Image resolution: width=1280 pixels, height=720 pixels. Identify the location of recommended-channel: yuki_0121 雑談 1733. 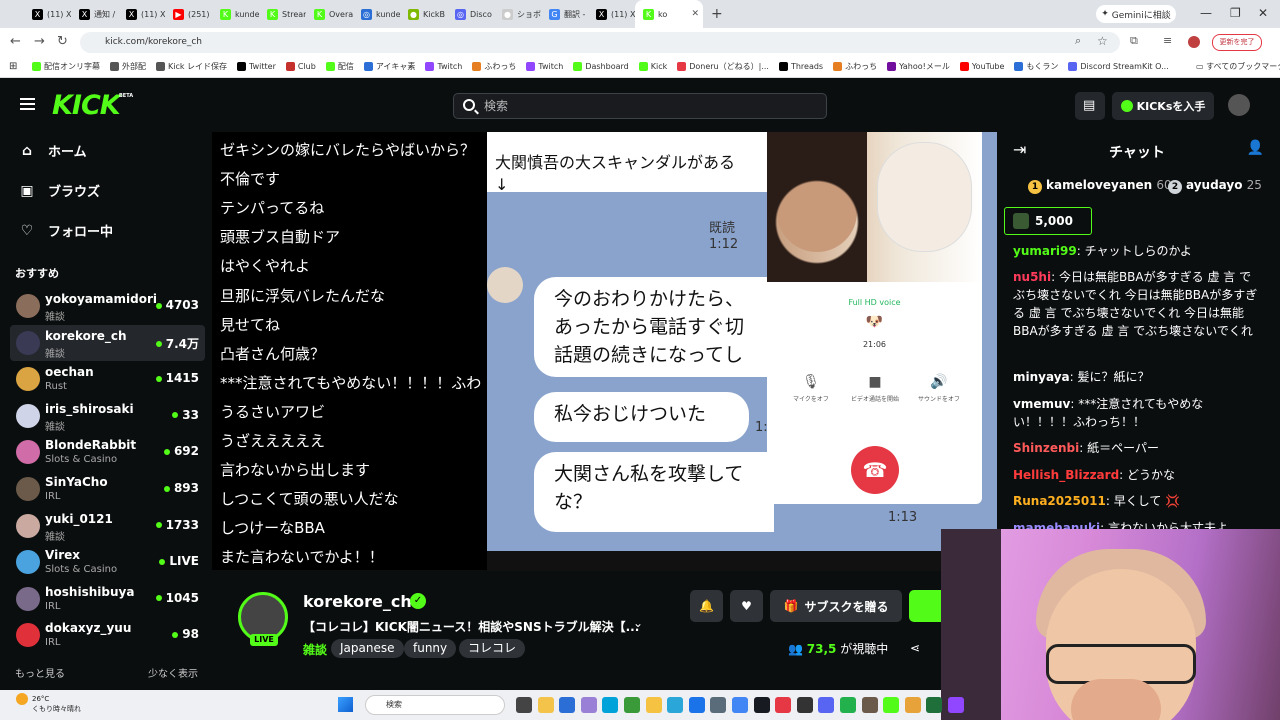
(107, 526).